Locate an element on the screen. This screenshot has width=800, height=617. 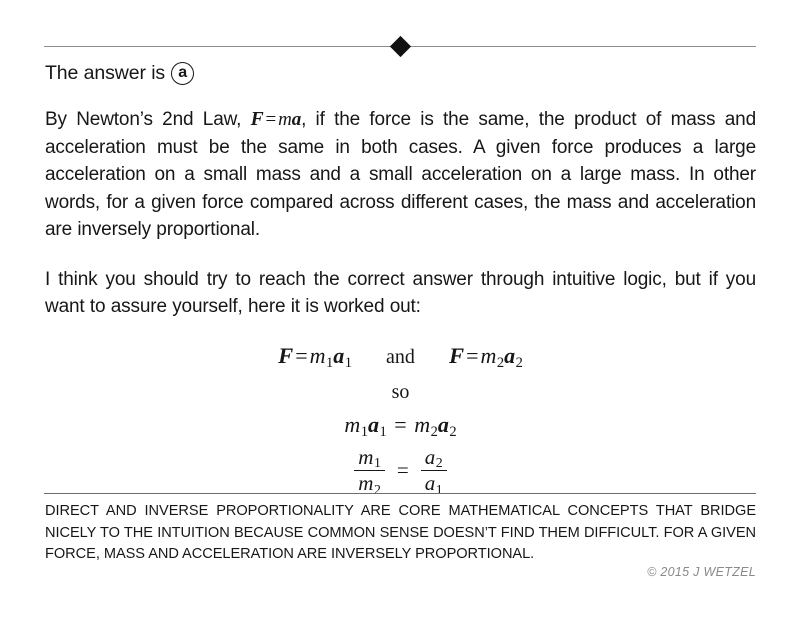
equation-m1a1-equals-m2a2: m1a1 = m2a2 is located at coordinates (400, 425).